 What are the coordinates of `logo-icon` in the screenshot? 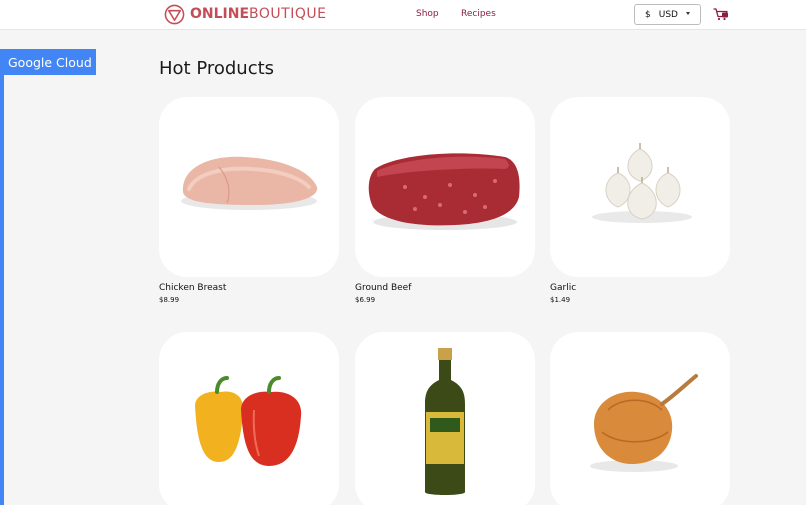 It's located at (174, 14).